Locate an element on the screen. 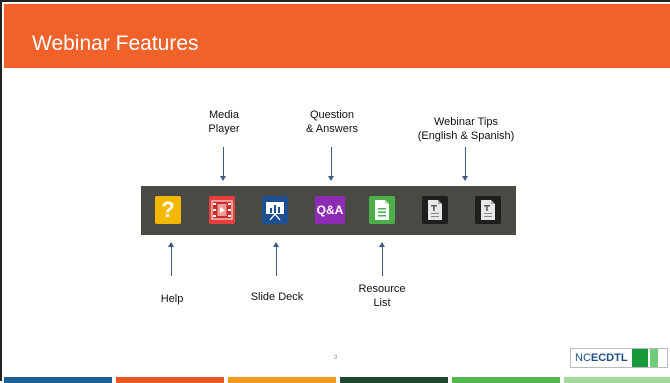 The width and height of the screenshot is (670, 383). help-arrow is located at coordinates (171, 259).